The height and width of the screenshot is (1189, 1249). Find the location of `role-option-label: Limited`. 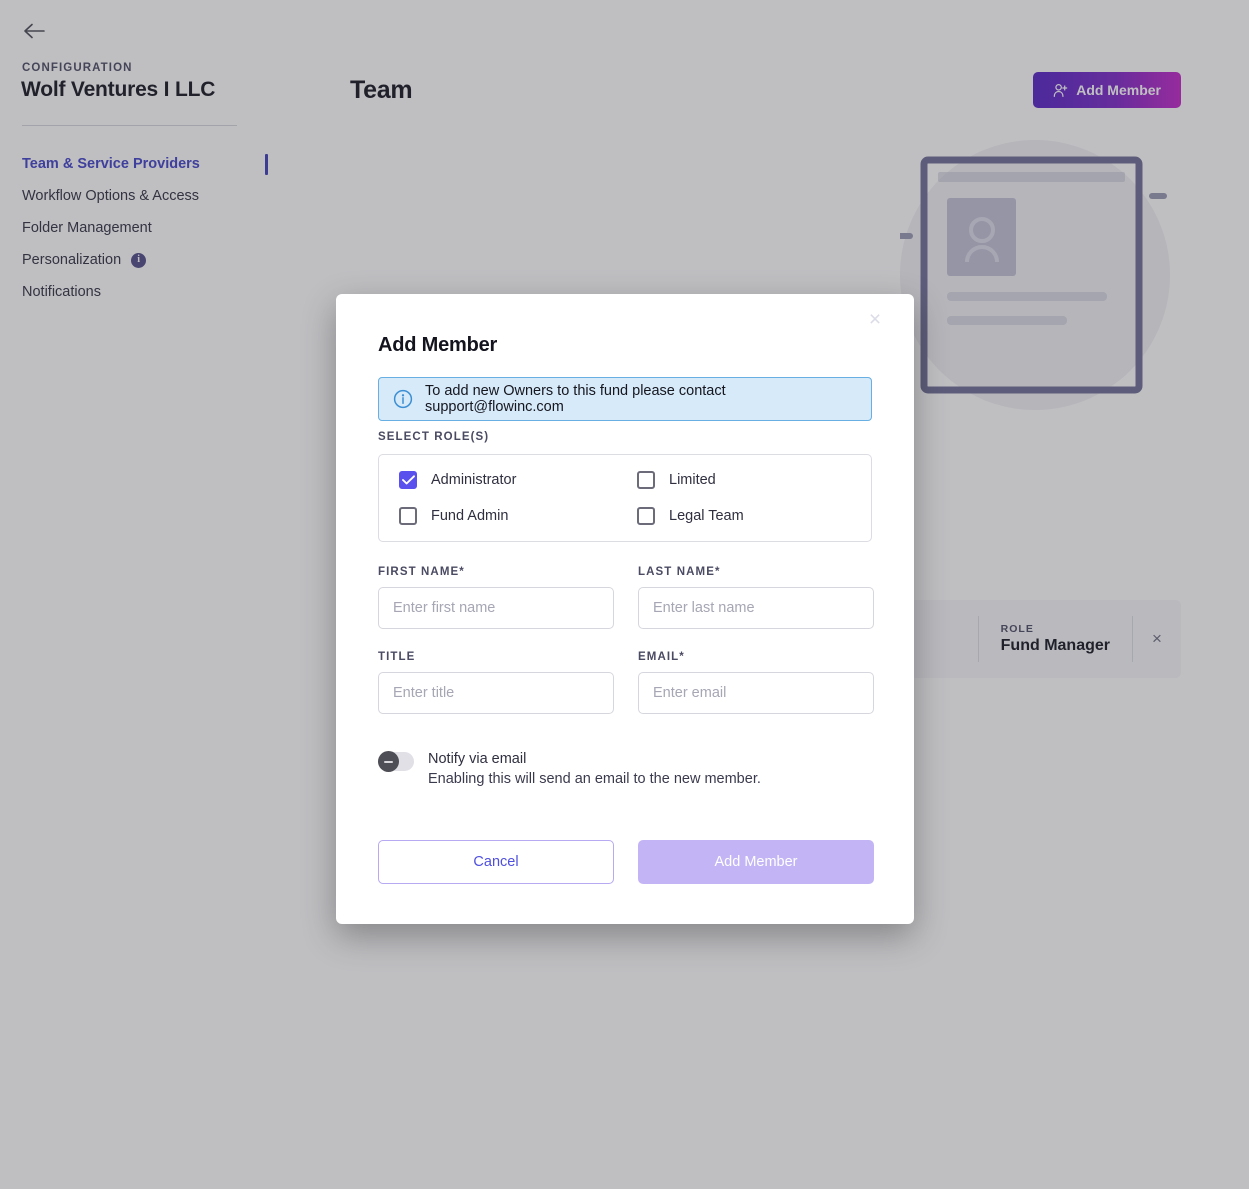

role-option-label: Limited is located at coordinates (692, 480).